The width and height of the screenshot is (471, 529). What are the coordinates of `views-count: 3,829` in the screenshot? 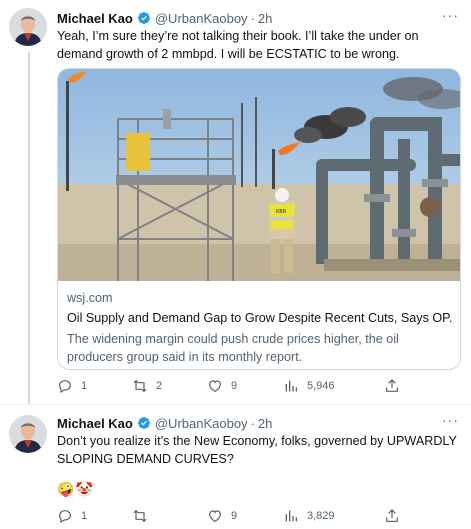 It's located at (321, 516).